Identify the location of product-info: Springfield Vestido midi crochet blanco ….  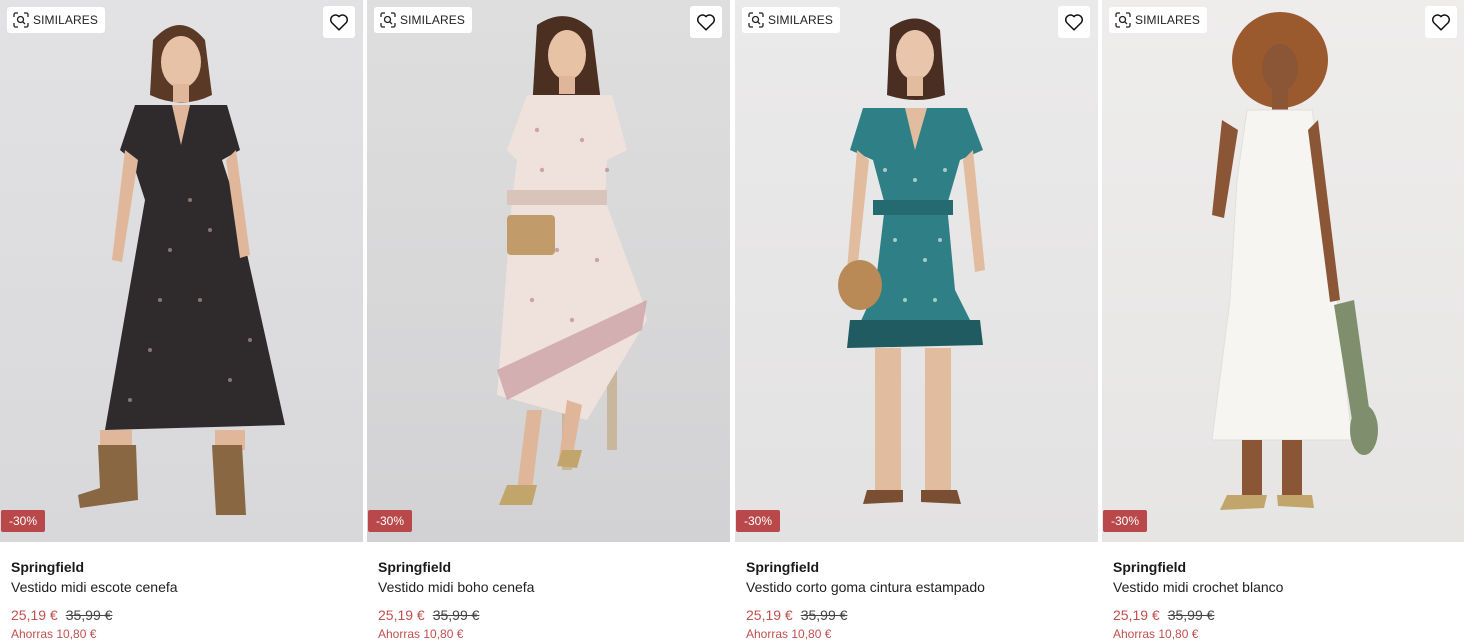
(1283, 592).